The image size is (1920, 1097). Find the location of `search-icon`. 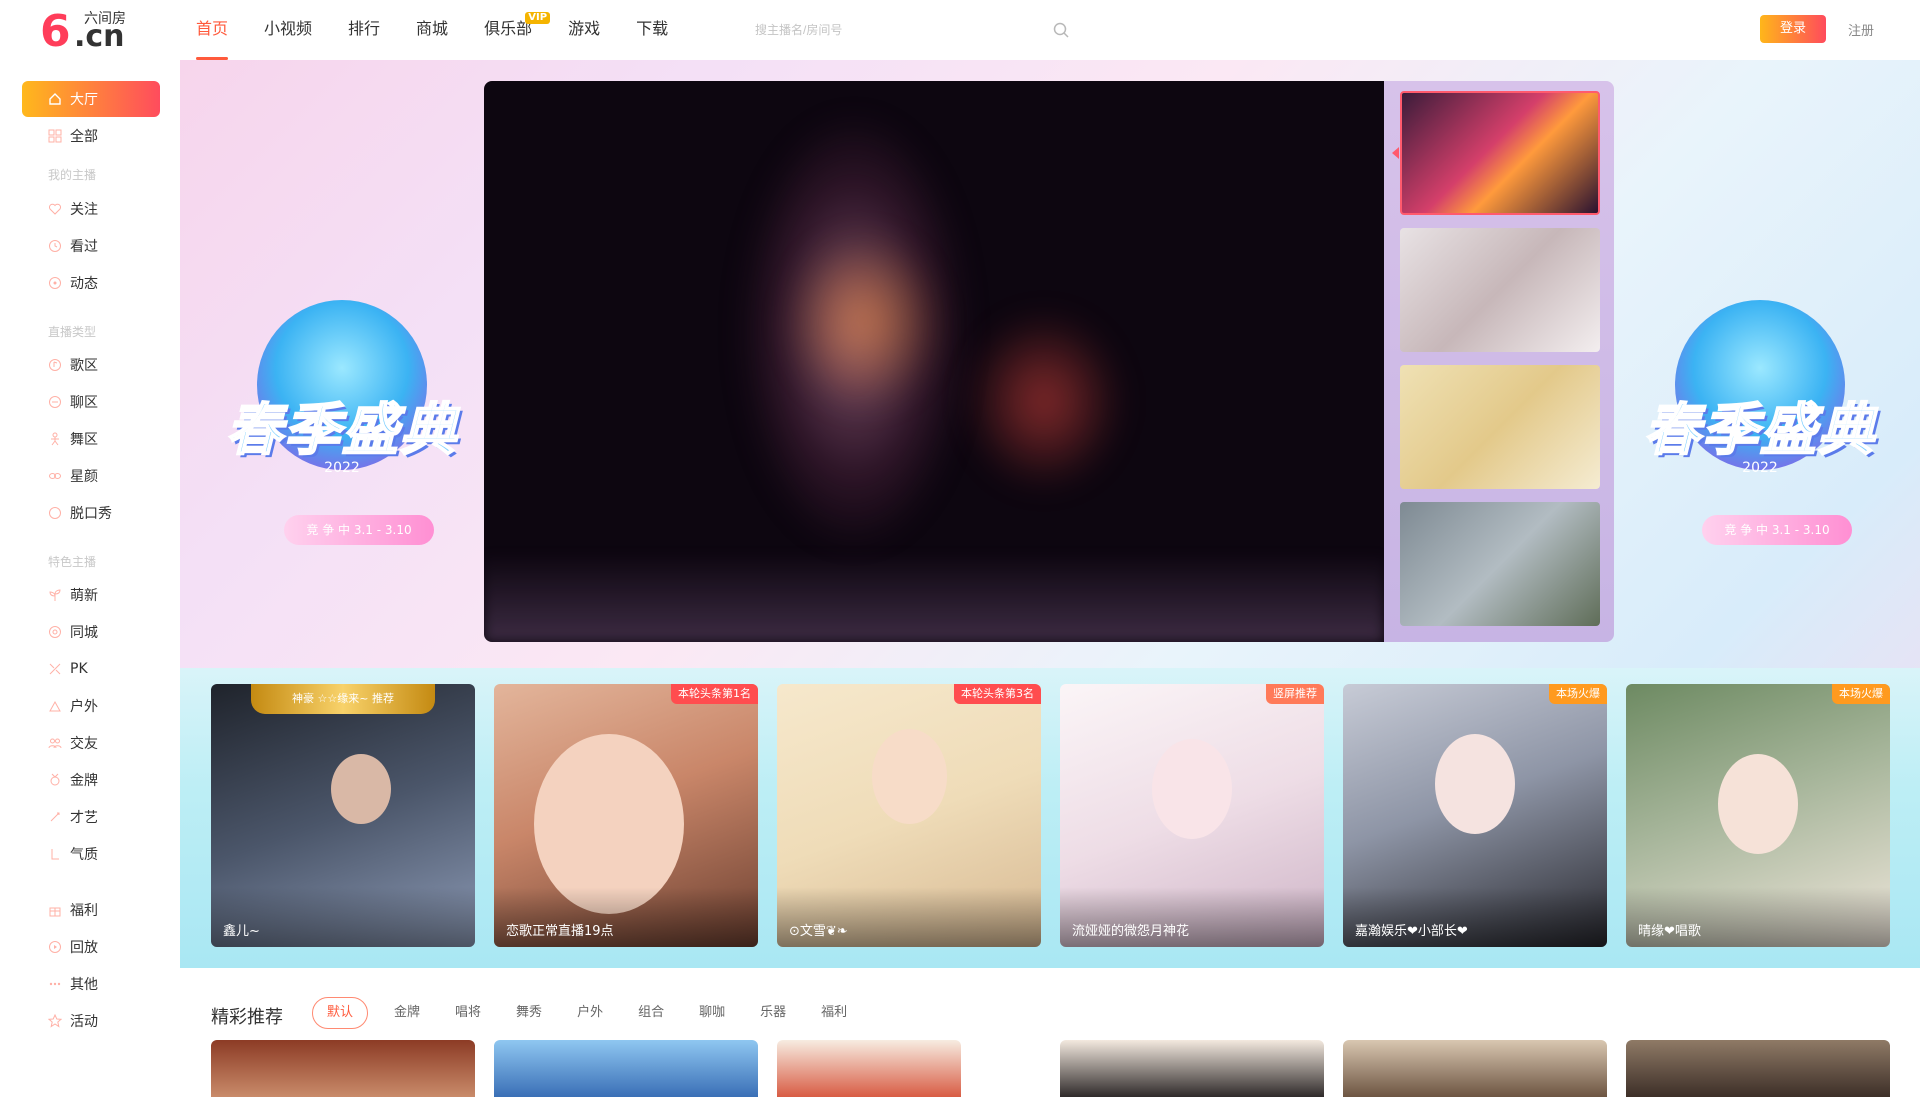

search-icon is located at coordinates (1061, 30).